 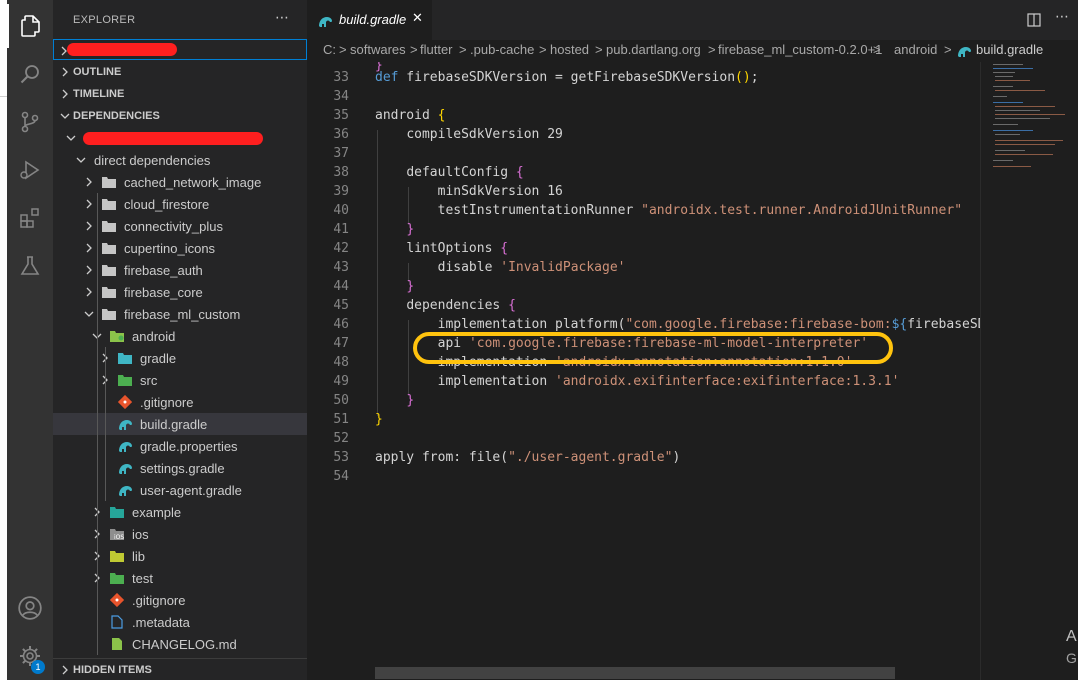 What do you see at coordinates (180, 424) in the screenshot?
I see `tree-item-android-child: build.gradle` at bounding box center [180, 424].